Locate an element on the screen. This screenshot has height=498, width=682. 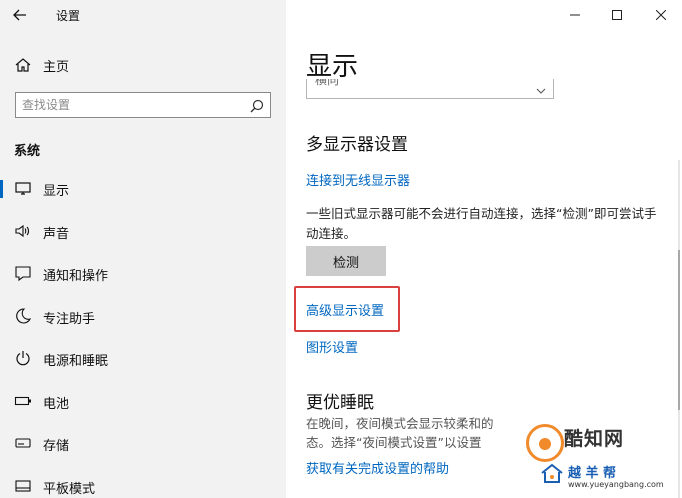
search-icon is located at coordinates (257, 105).